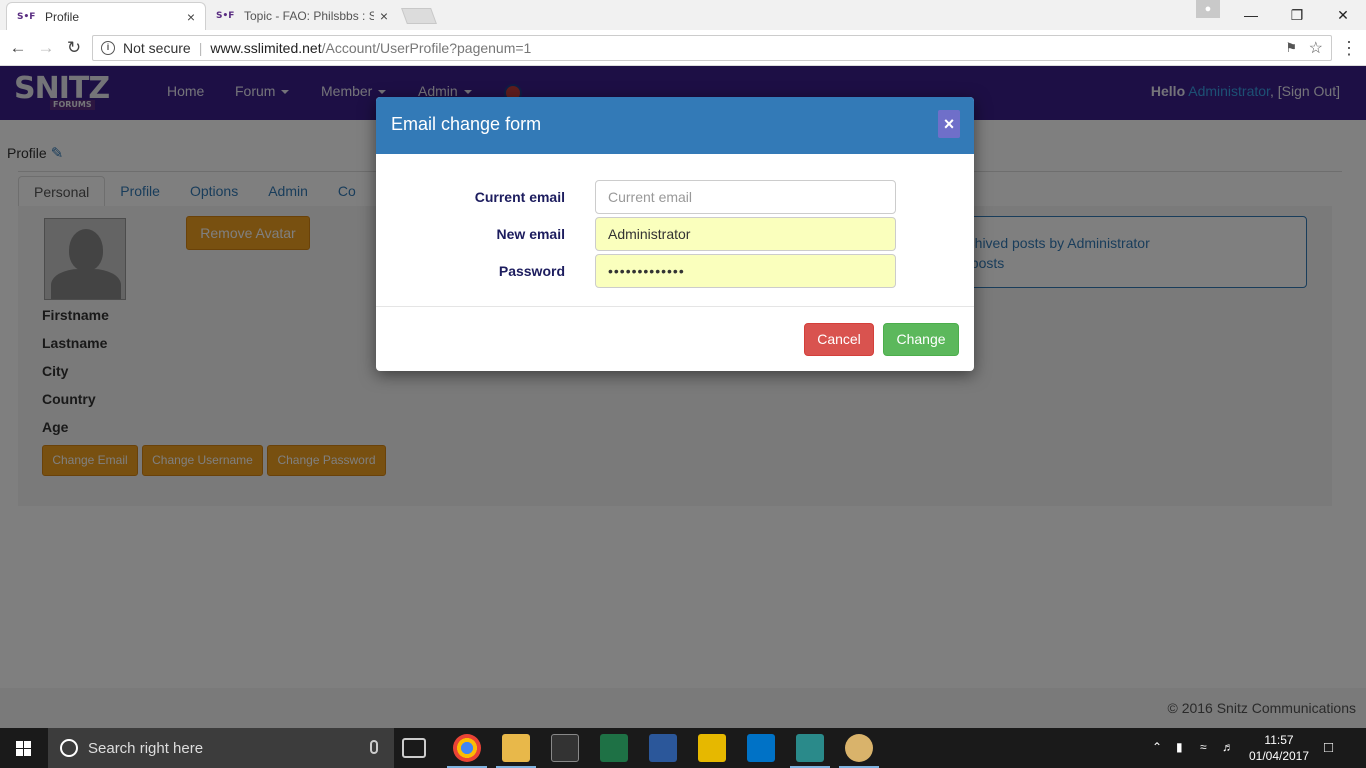 Image resolution: width=1366 pixels, height=768 pixels. I want to click on info-icon: i, so click(108, 48).